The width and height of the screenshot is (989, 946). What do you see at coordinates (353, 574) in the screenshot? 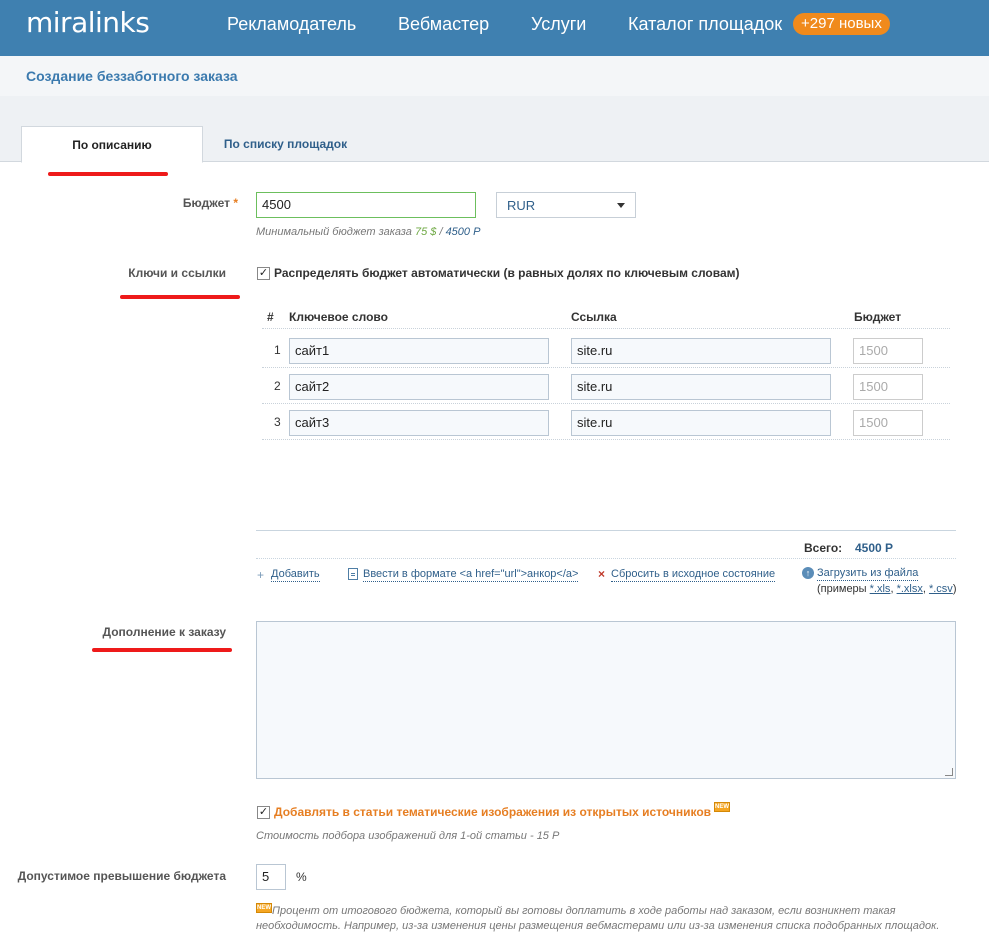
I see `document-icon` at bounding box center [353, 574].